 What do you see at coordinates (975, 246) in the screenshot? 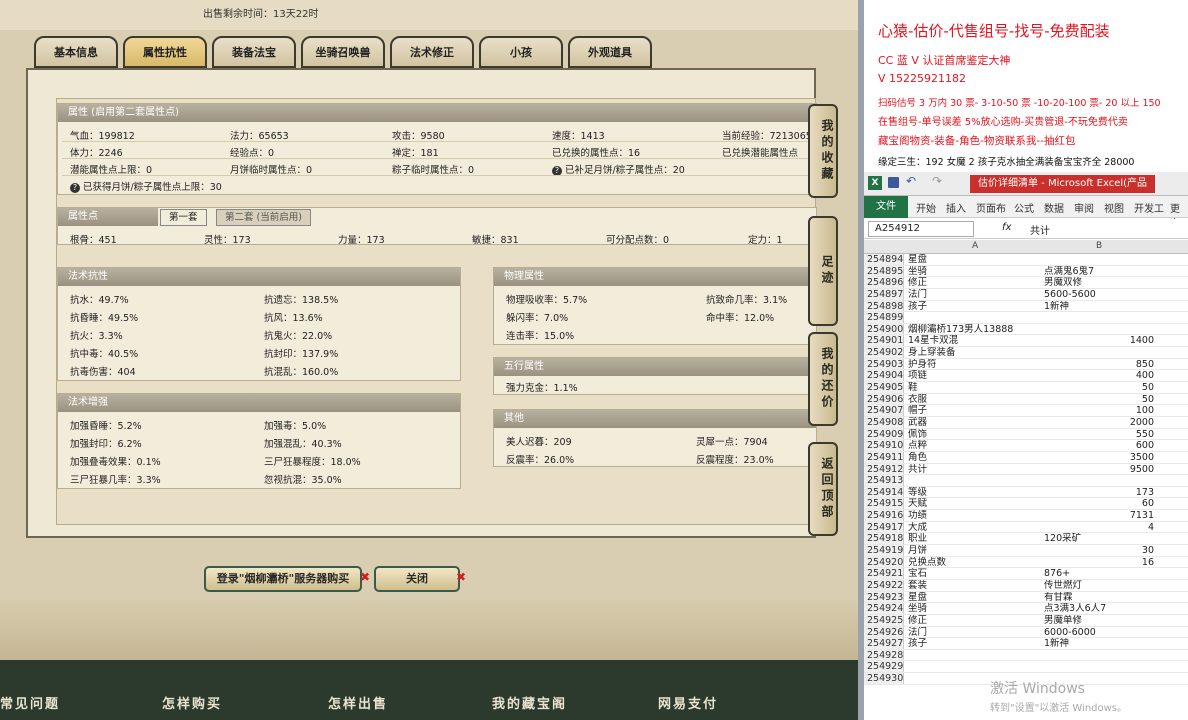
I see `column-a-header: A` at bounding box center [975, 246].